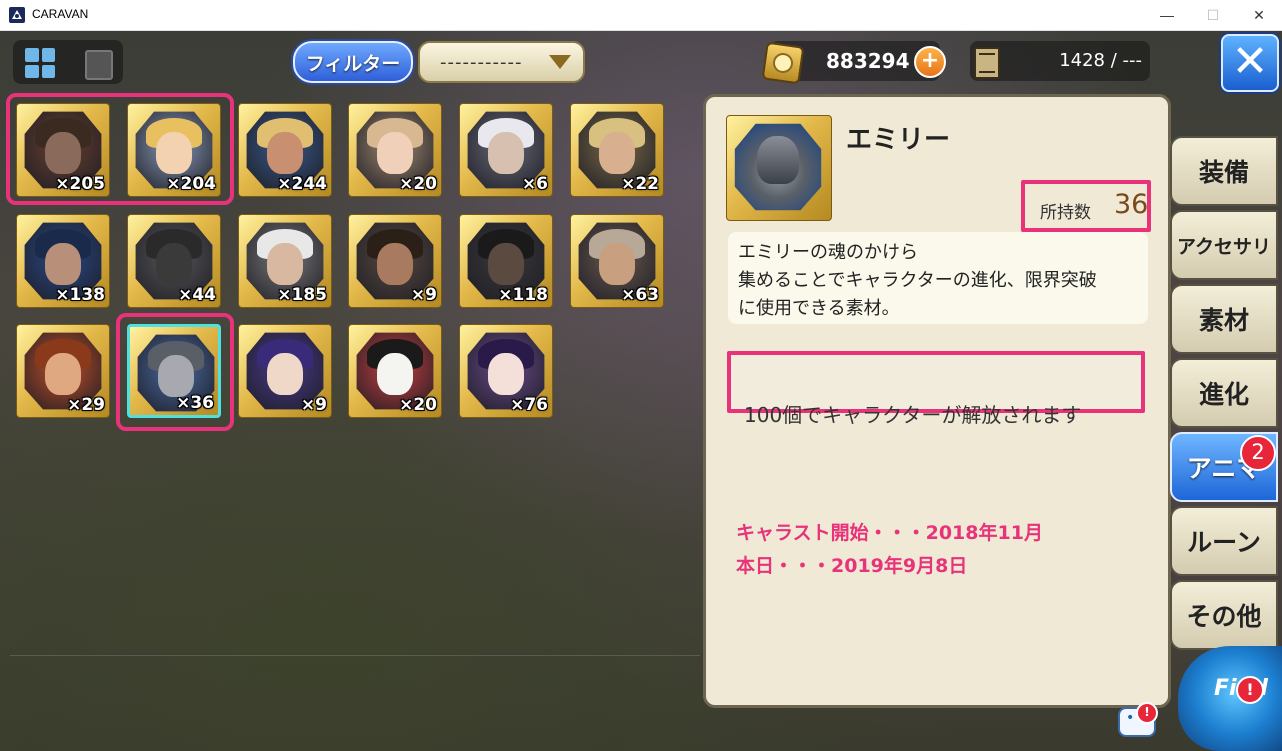 The image size is (1282, 751). Describe the element at coordinates (99, 65) in the screenshot. I see `single-view-icon` at that location.